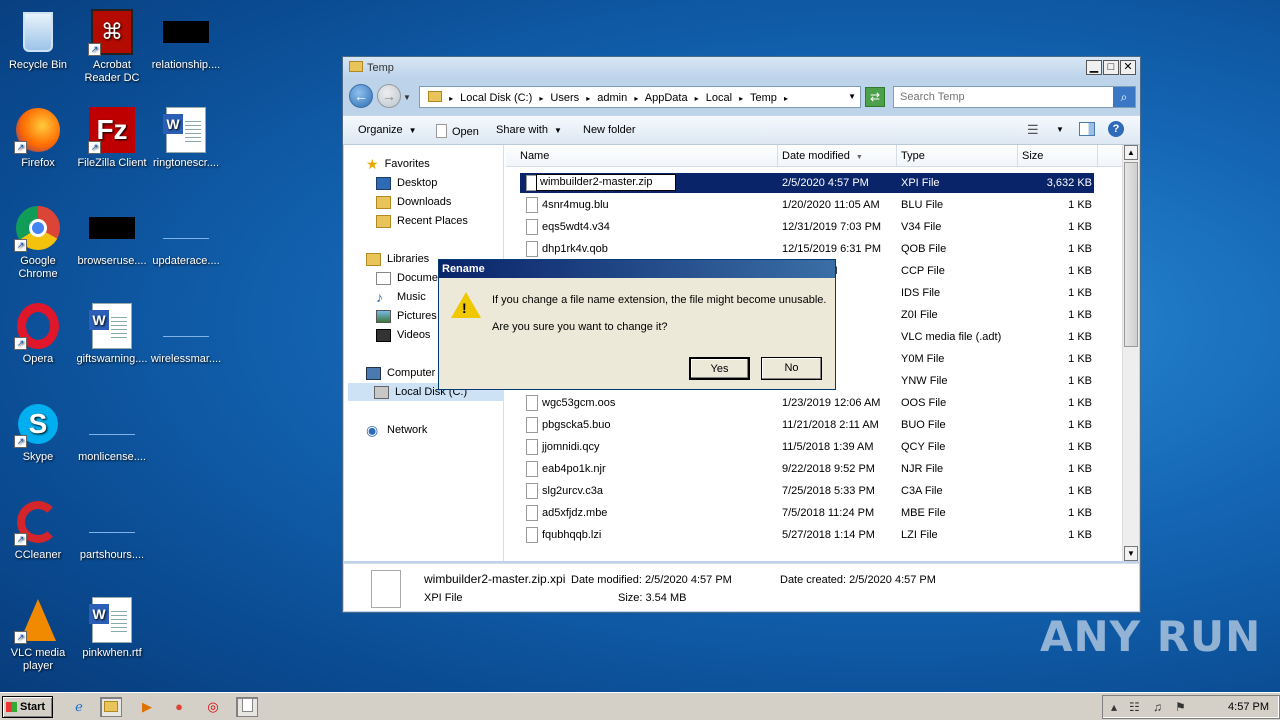 The image size is (1280, 720). What do you see at coordinates (1087, 129) in the screenshot?
I see `preview-pane-icon` at bounding box center [1087, 129].